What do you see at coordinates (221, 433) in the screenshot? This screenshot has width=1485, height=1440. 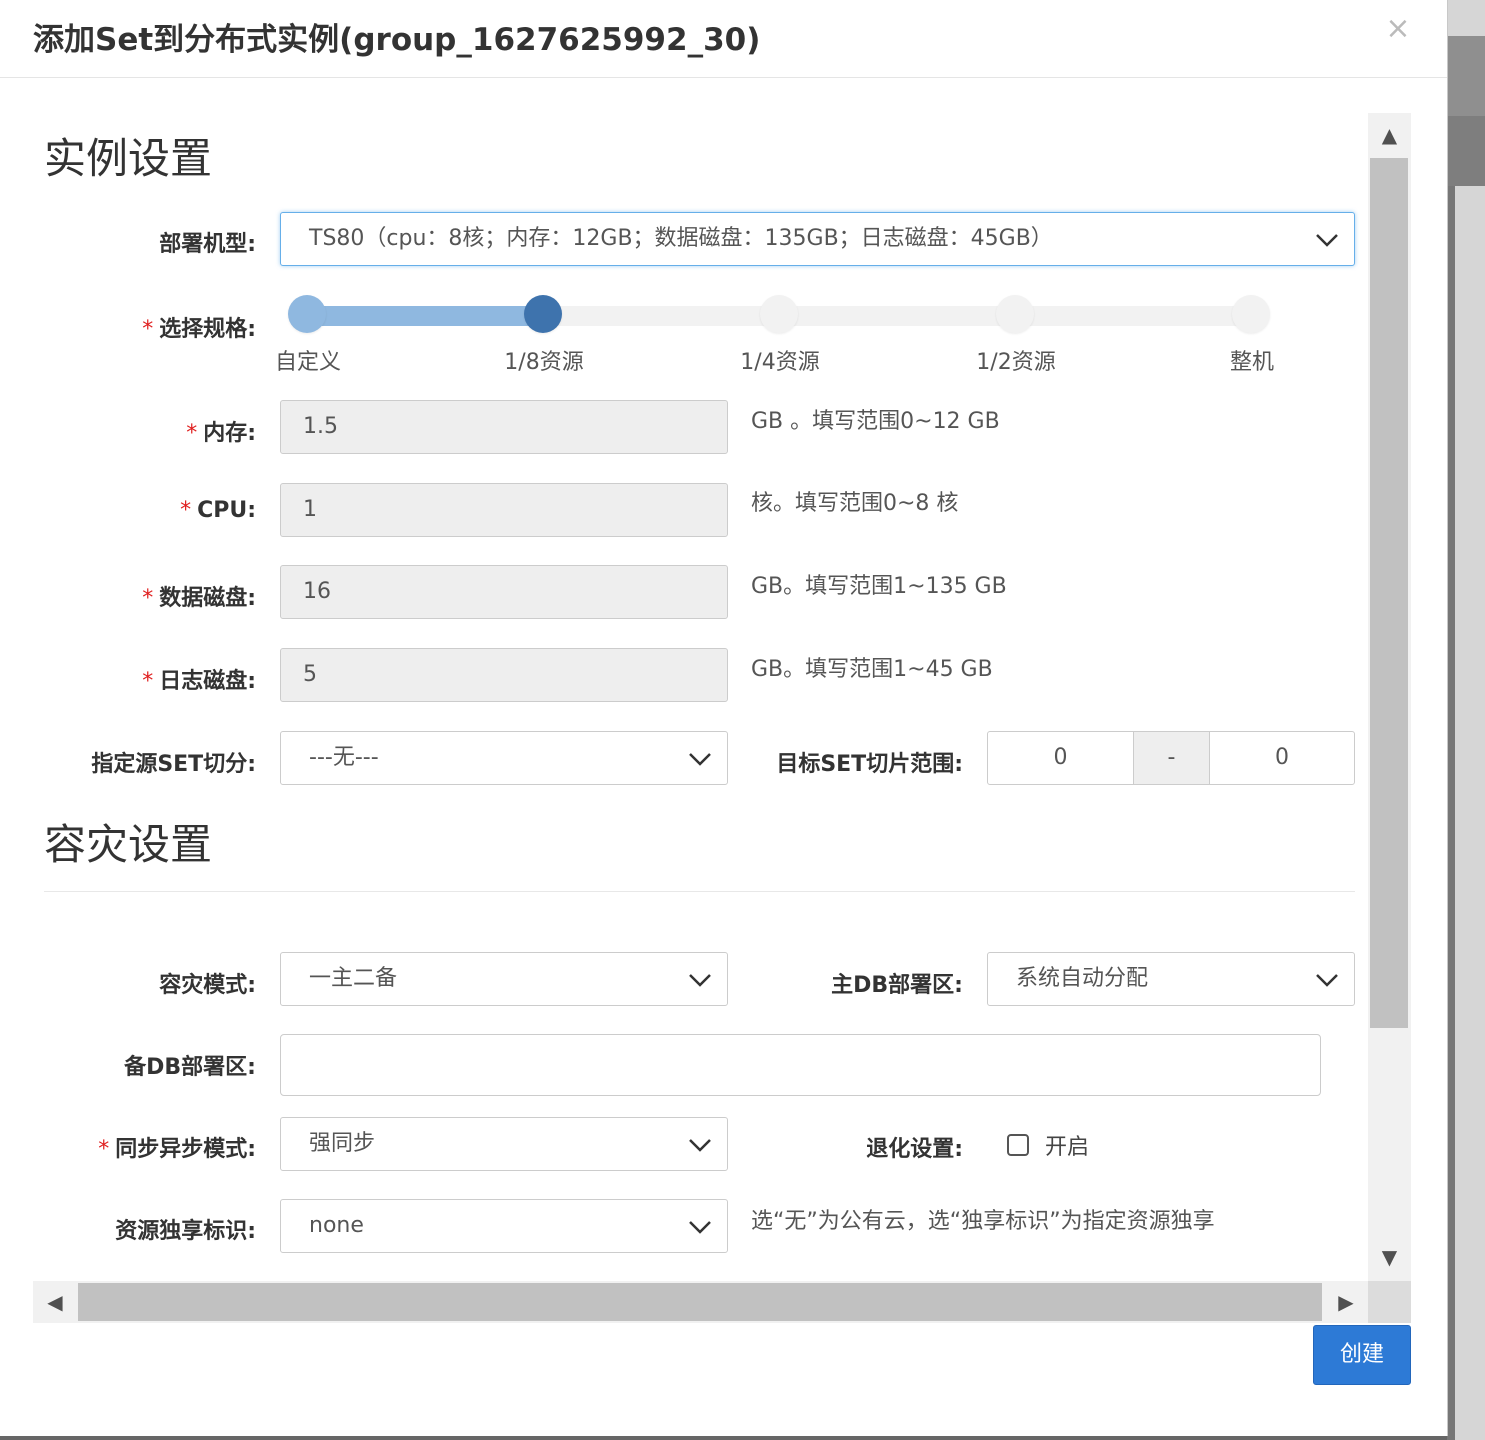 I see `memory-label: * 内存:` at bounding box center [221, 433].